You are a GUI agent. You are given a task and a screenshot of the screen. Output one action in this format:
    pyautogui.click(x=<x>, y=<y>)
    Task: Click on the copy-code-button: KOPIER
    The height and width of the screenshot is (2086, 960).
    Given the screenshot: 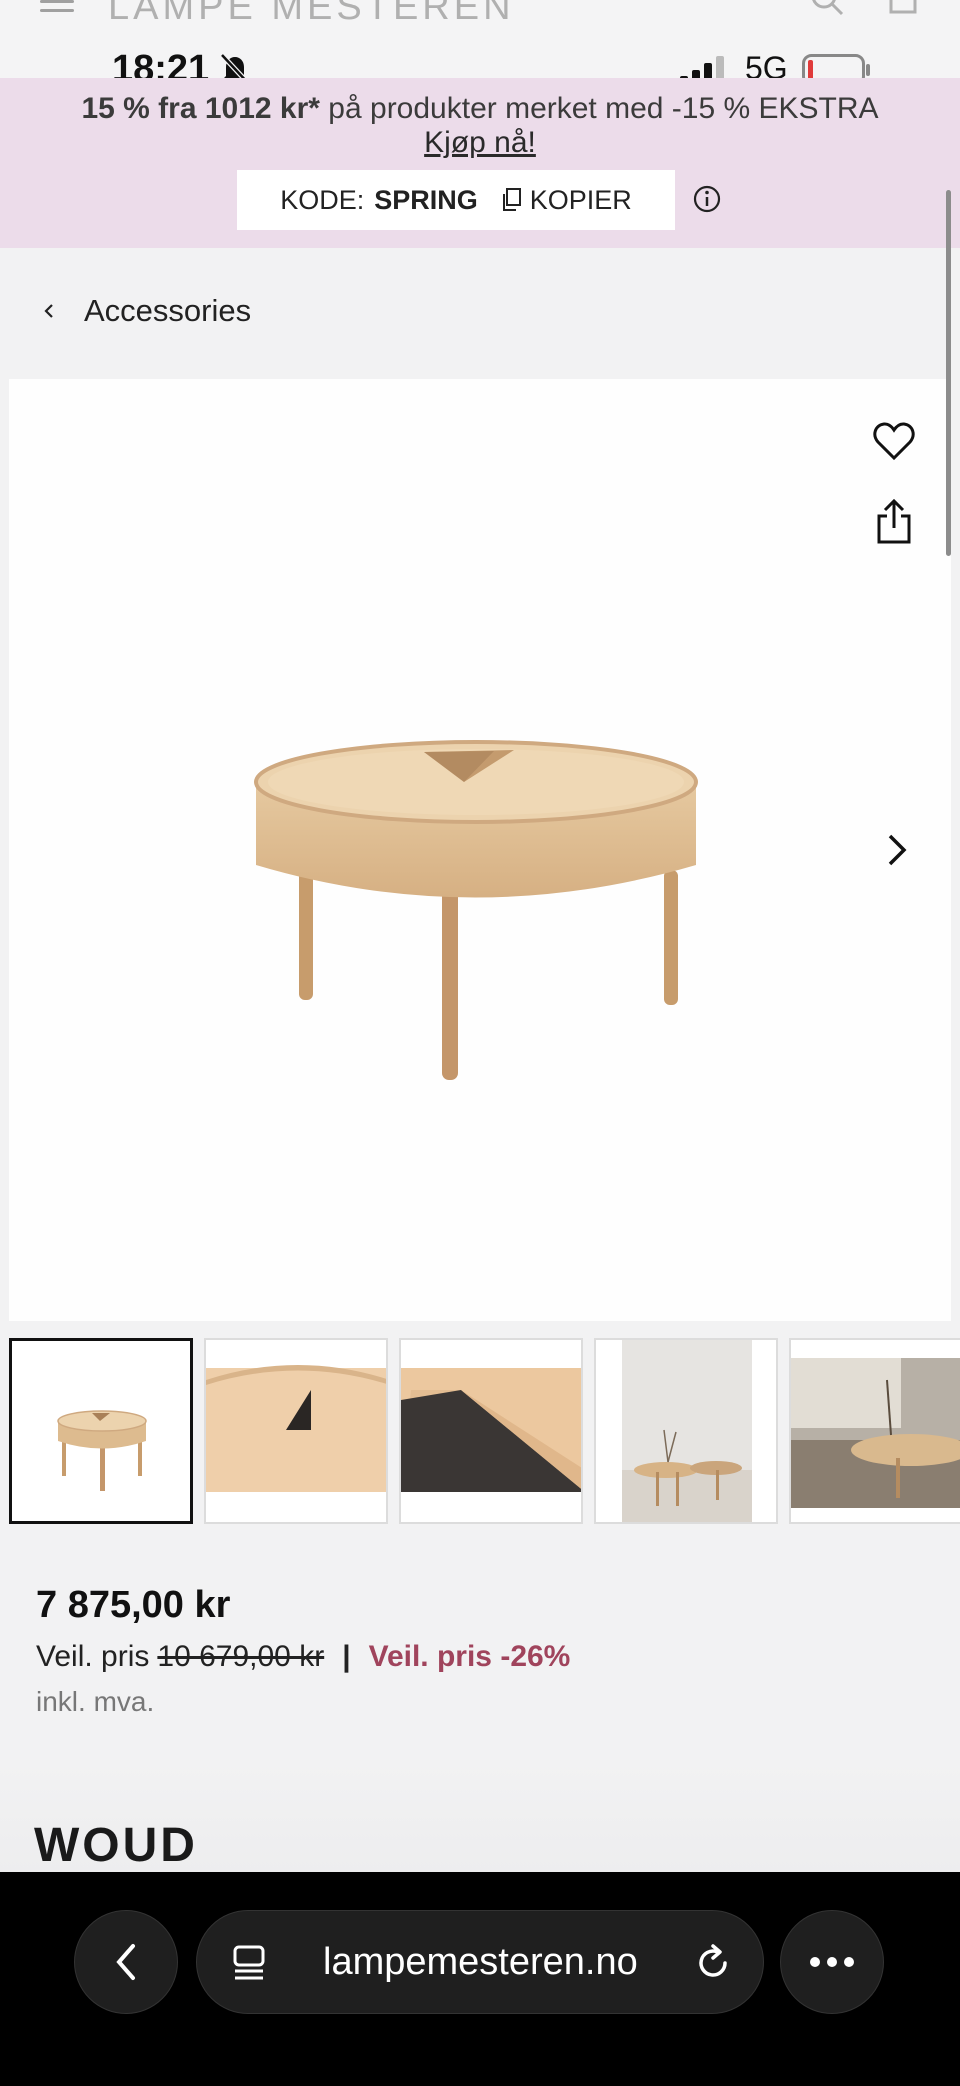 What is the action you would take?
    pyautogui.click(x=567, y=200)
    